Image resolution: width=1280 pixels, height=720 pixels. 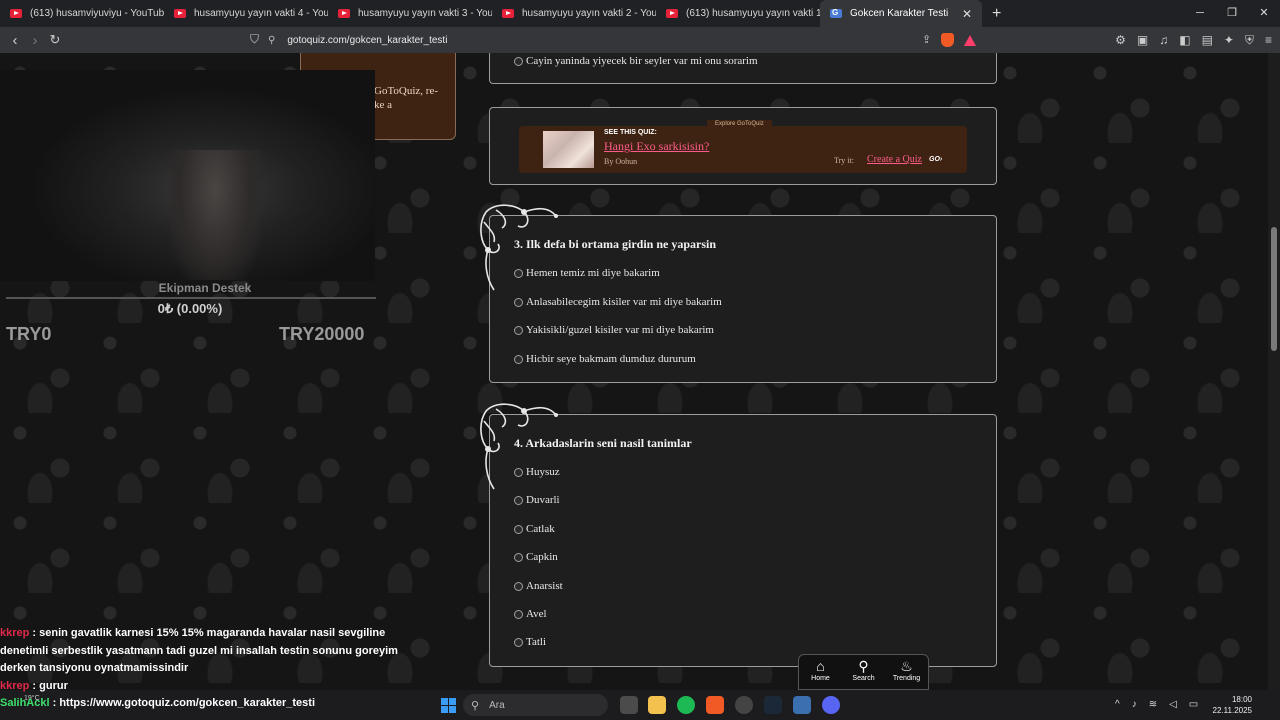 I want to click on fire-icon: ♨, so click(x=906, y=666).